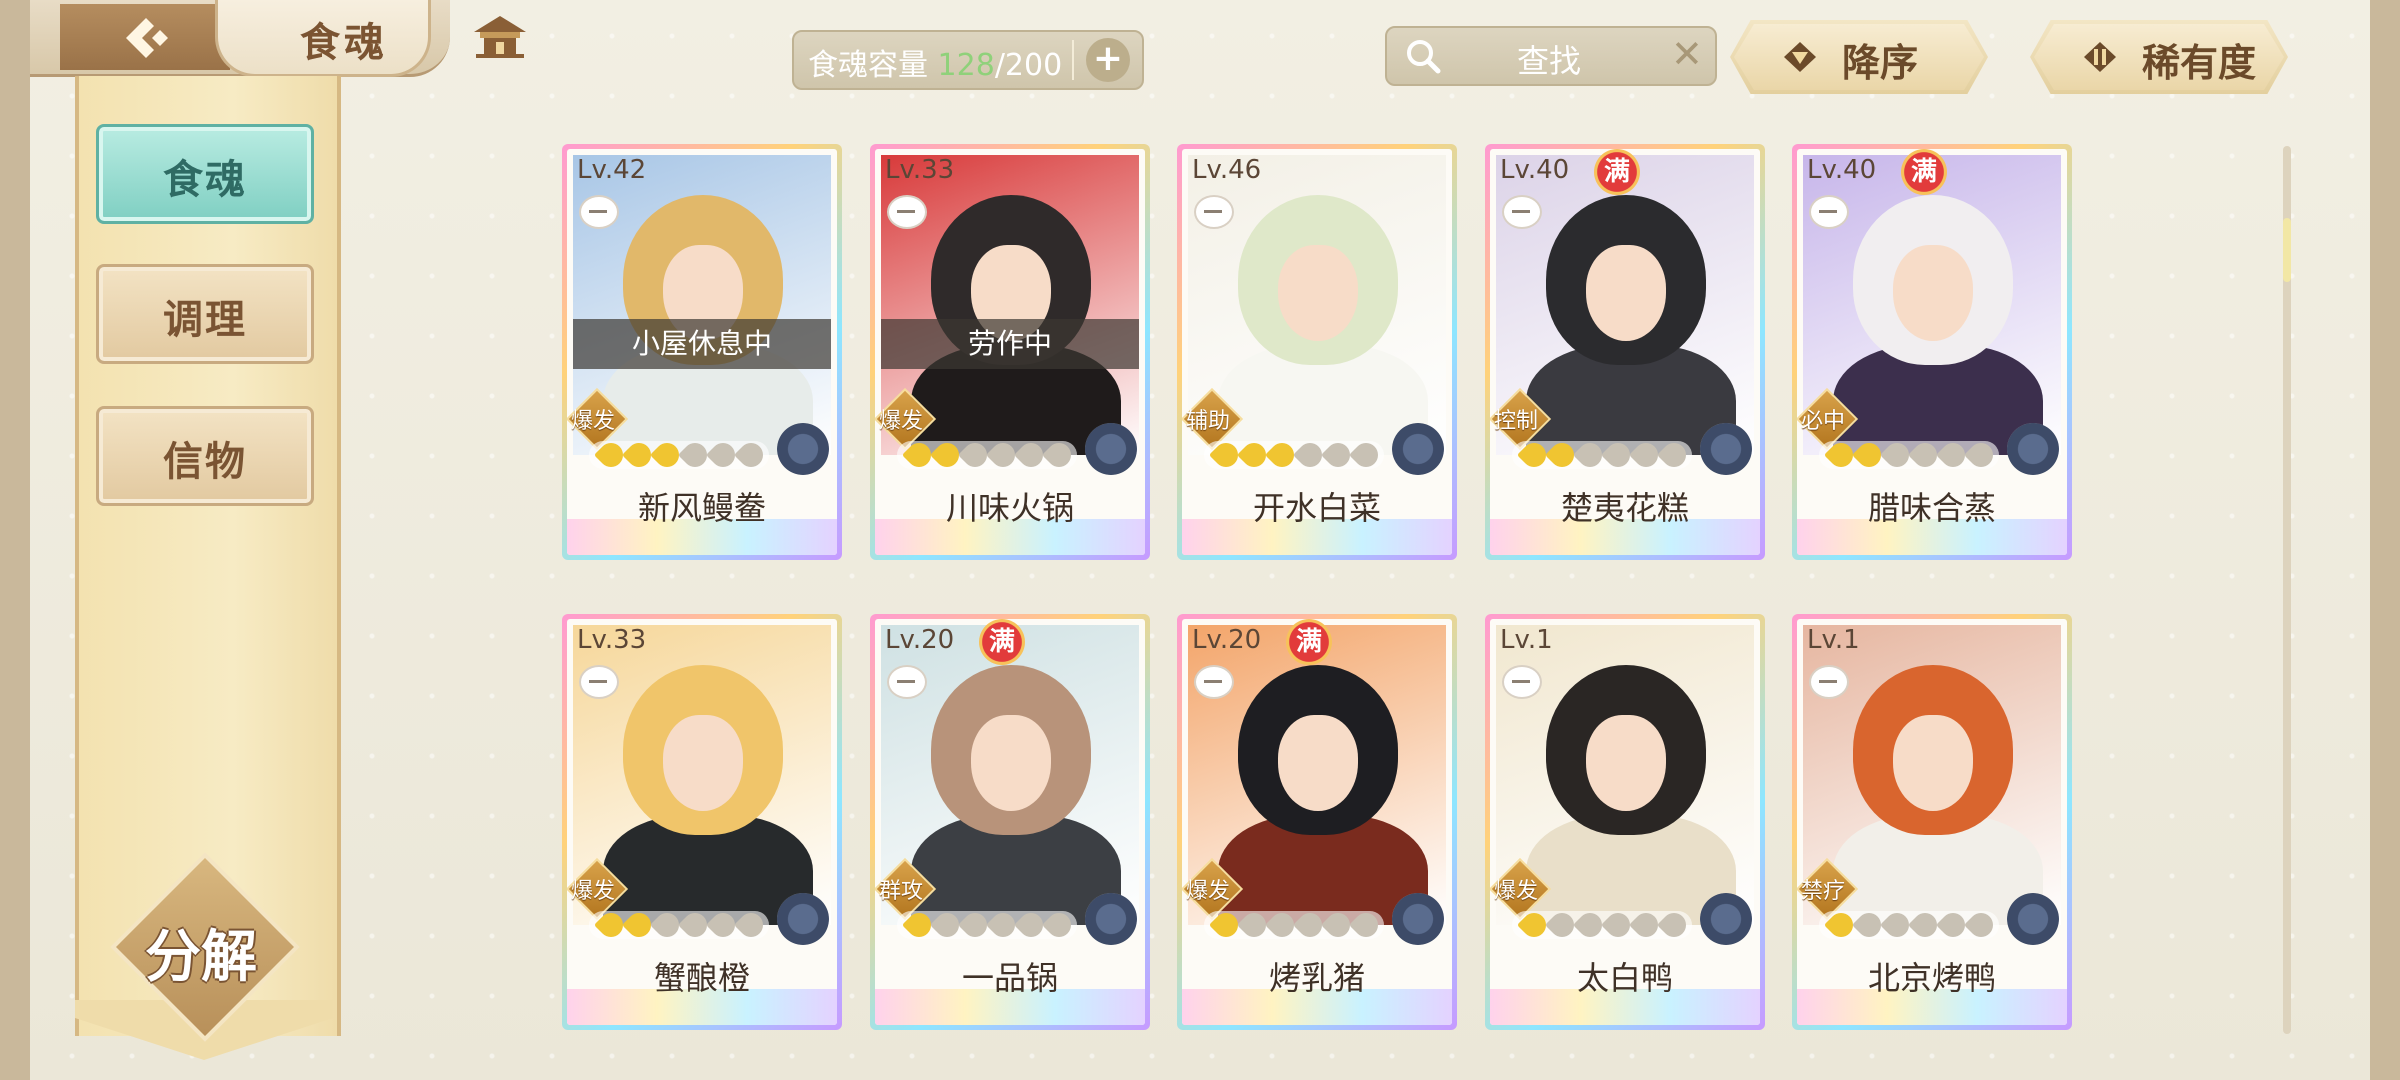  I want to click on food-soul-name: 楚夷花糕, so click(1624, 508).